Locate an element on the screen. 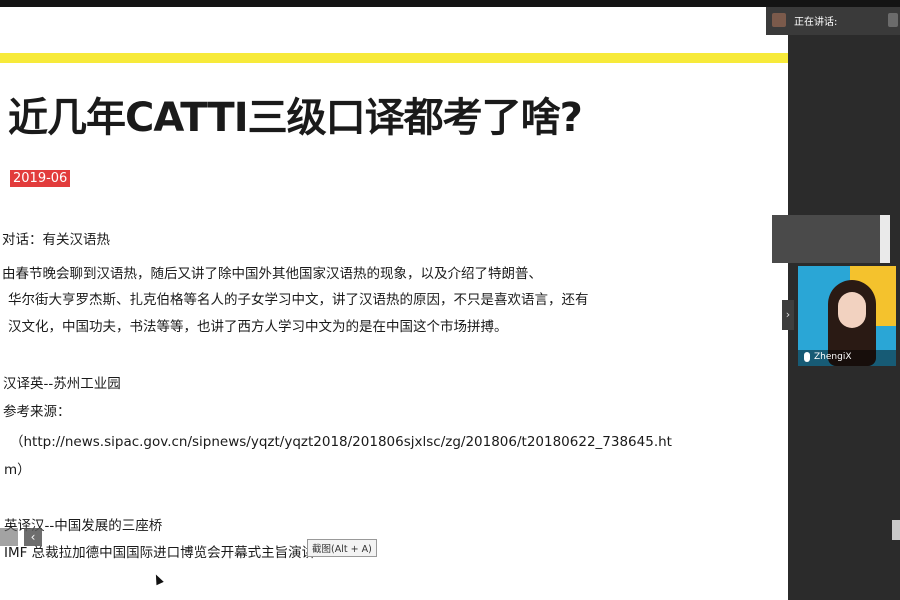  speaker-avatar is located at coordinates (779, 20).